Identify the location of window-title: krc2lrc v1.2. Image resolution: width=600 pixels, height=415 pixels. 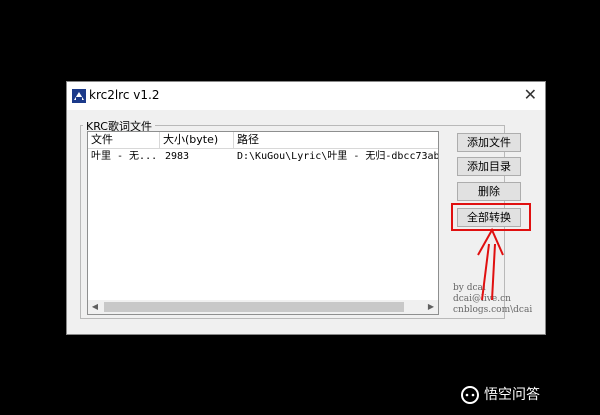
(124, 95).